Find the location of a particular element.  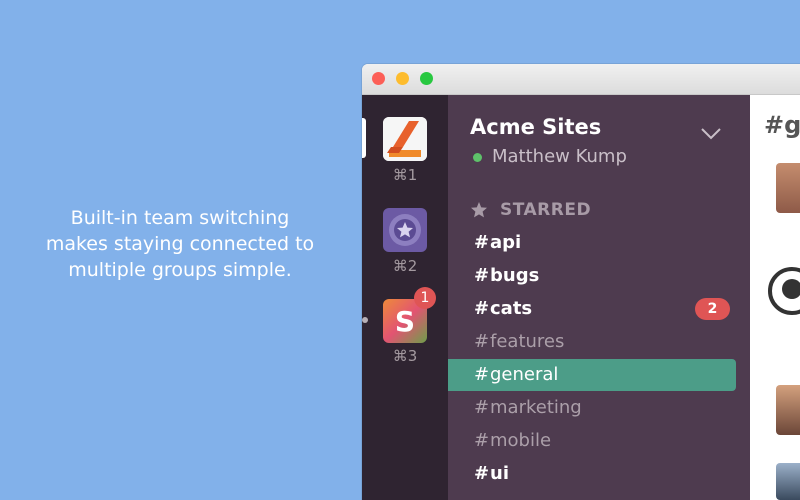

presence-dot-icon is located at coordinates (477, 157).